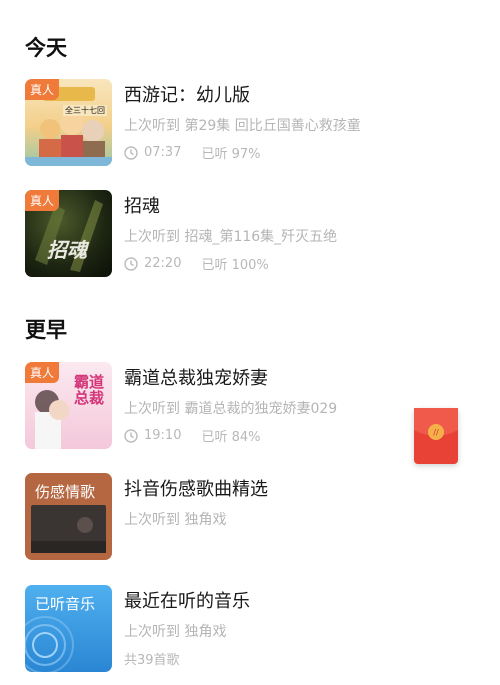 The width and height of the screenshot is (500, 685). Describe the element at coordinates (250, 523) in the screenshot. I see `list-item-sad-songs: 伤感情歌 抖音伤感歌曲精选 上次听到 独角戏` at that location.